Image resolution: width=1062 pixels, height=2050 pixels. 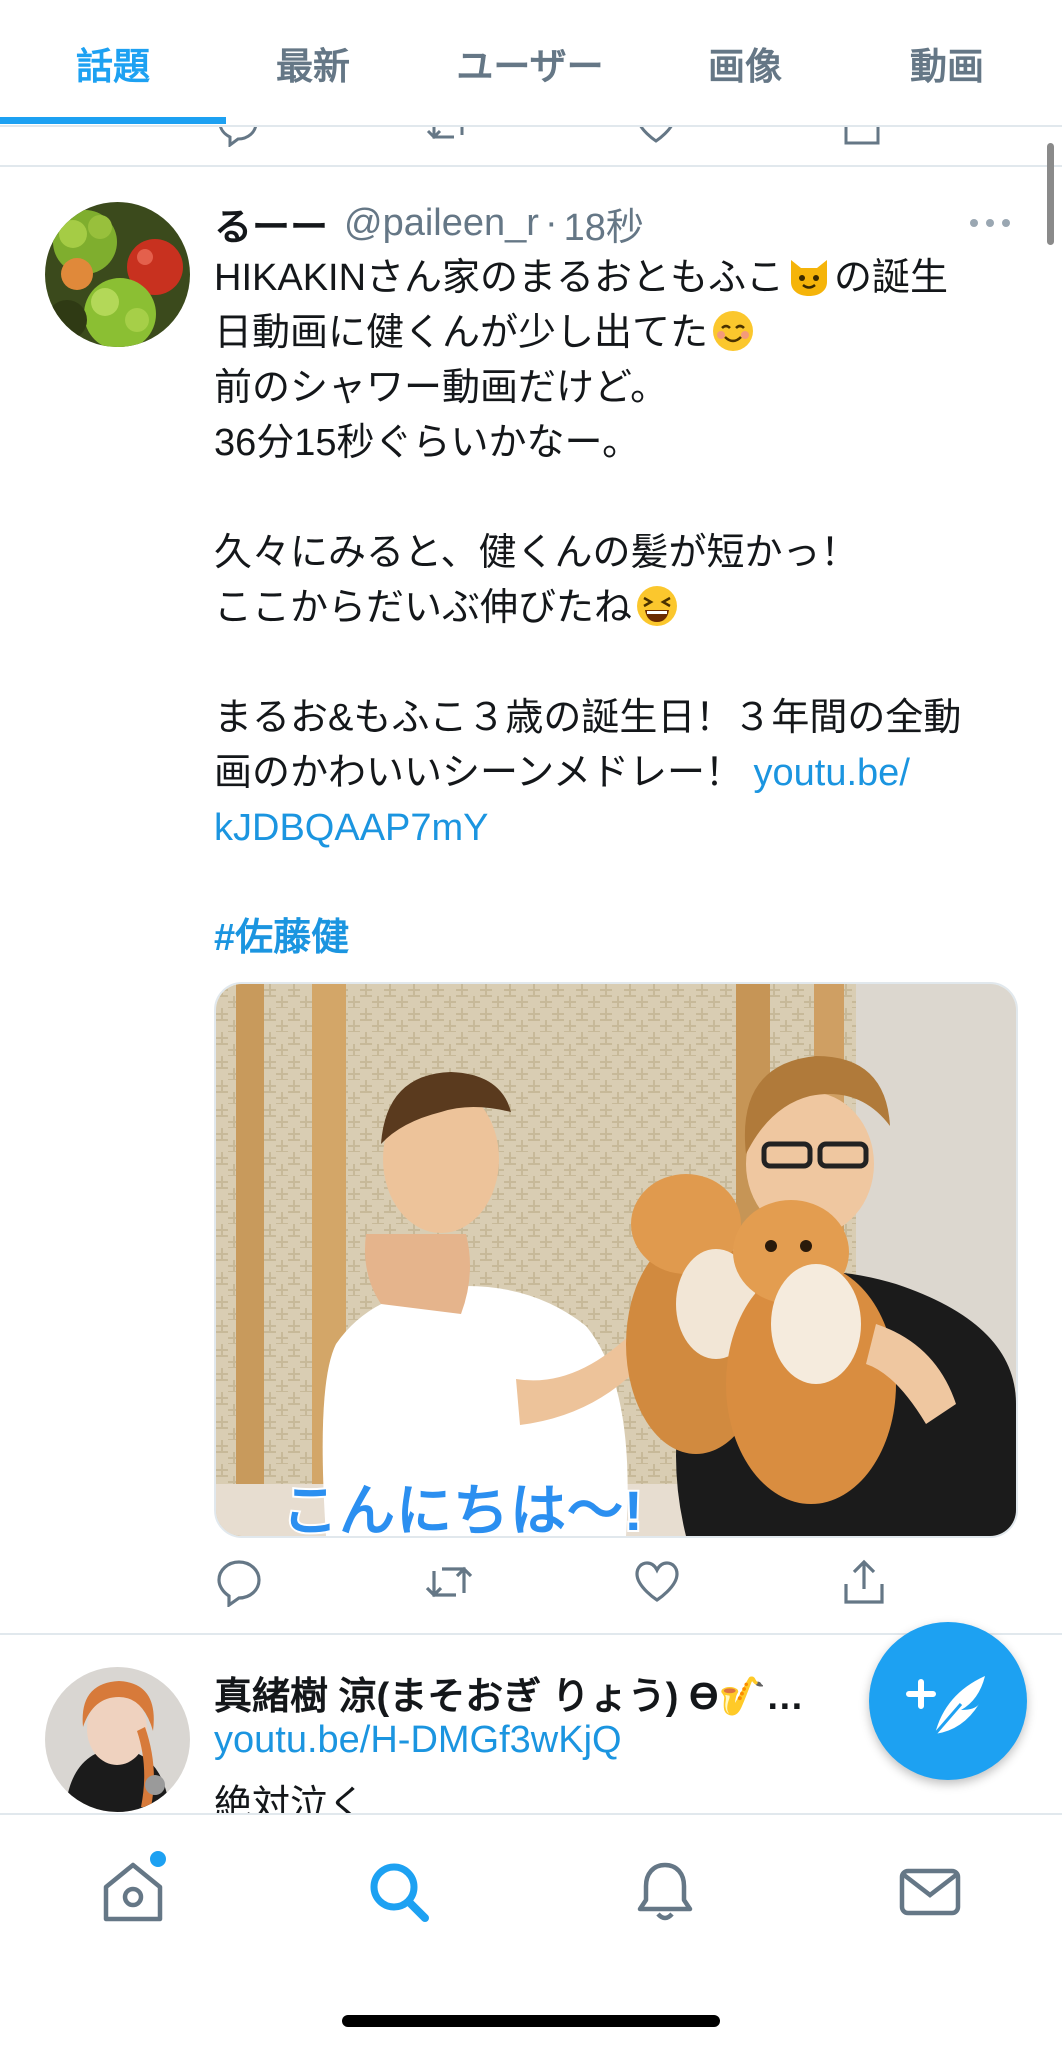 What do you see at coordinates (588, 718) in the screenshot?
I see `tweet-text-line: まるお&もふこ３歳の誕生日！３年間の全動` at bounding box center [588, 718].